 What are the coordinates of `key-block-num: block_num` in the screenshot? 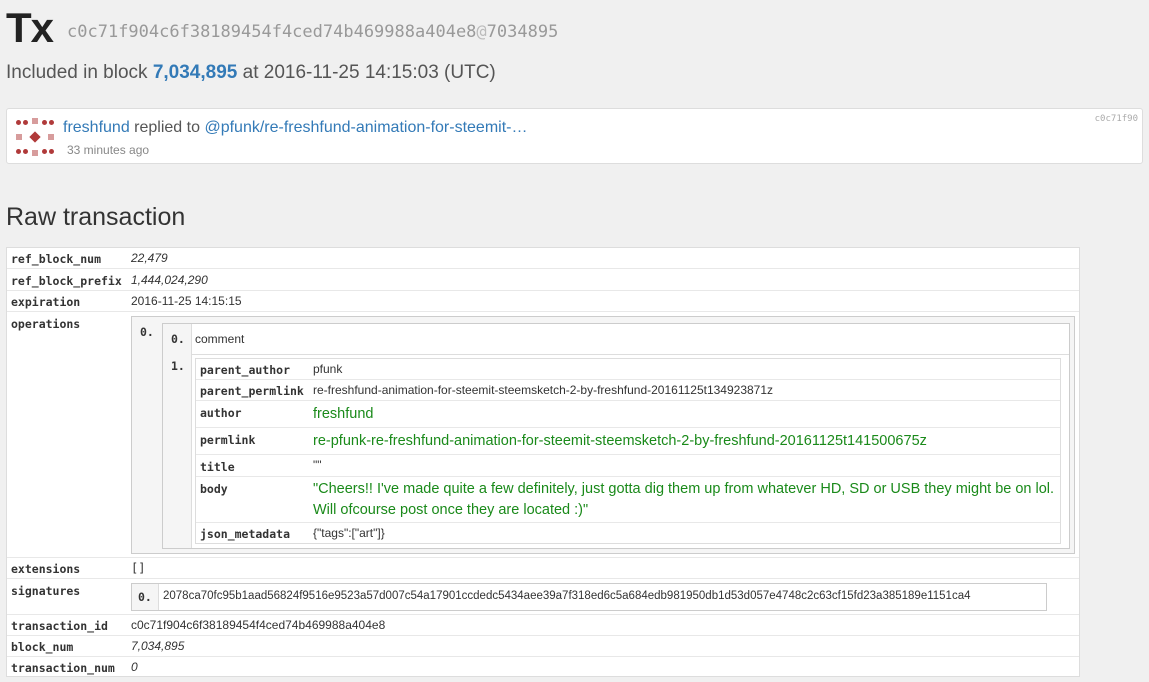 It's located at (42, 647).